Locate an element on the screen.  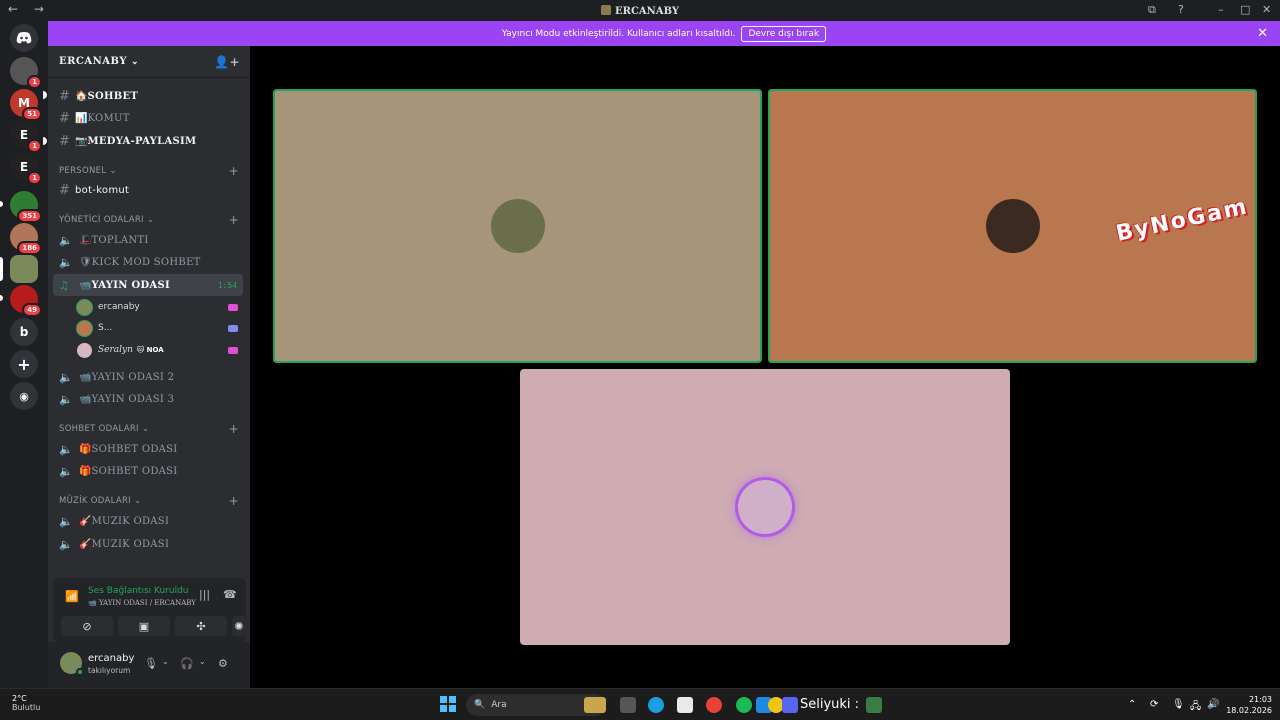
category-muzik: MÜZİK ODALARI ⌄ + is located at coordinates (149, 501).